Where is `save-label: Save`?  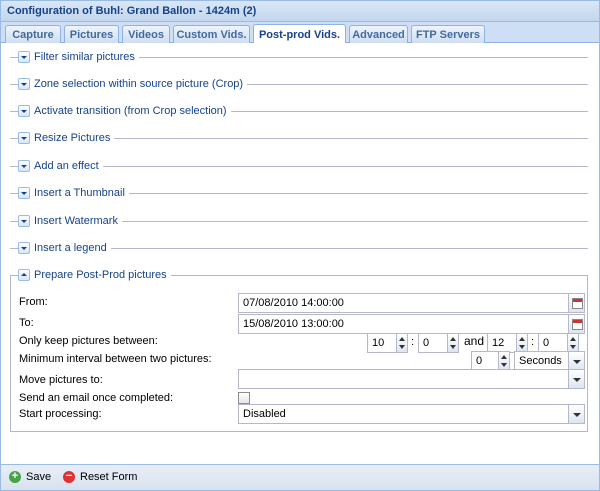
save-label: Save is located at coordinates (39, 477).